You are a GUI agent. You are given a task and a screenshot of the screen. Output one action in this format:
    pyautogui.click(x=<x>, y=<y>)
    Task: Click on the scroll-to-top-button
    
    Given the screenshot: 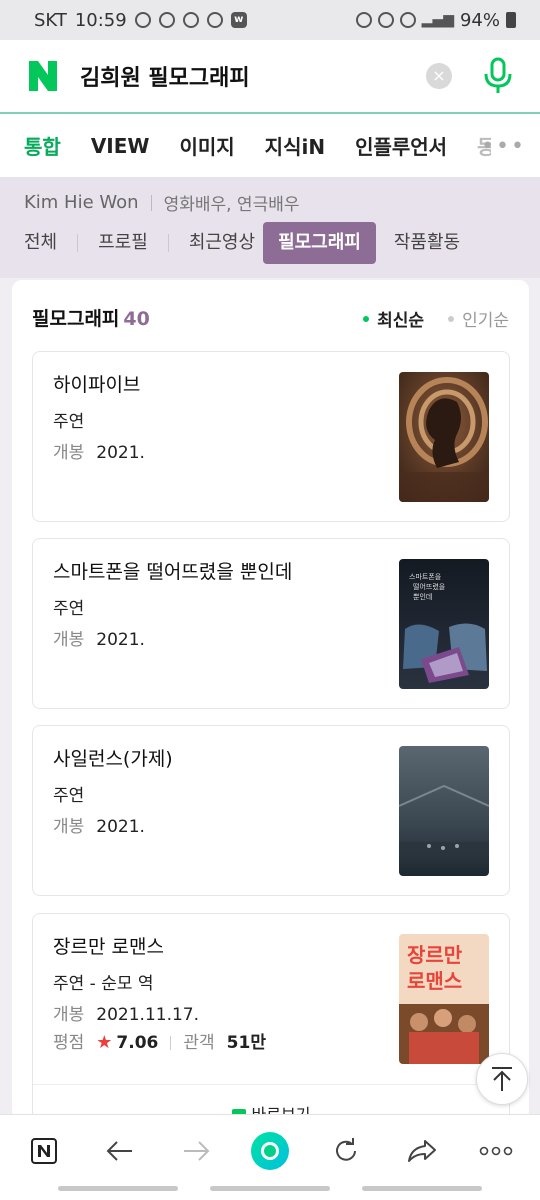 What is the action you would take?
    pyautogui.click(x=502, y=1079)
    